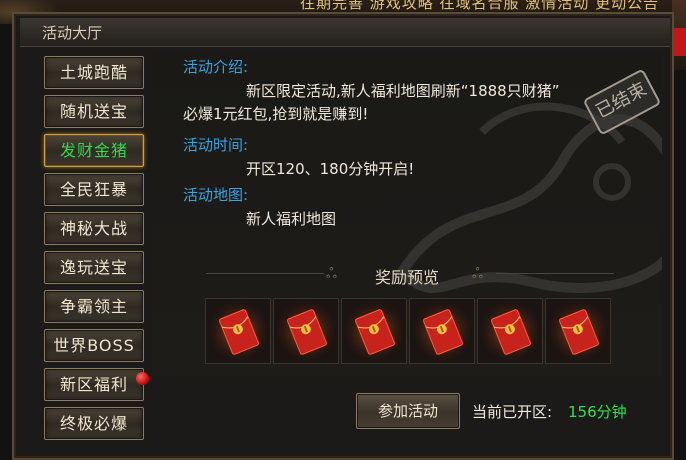 The height and width of the screenshot is (460, 686). Describe the element at coordinates (291, 219) in the screenshot. I see `activity-map-text: 新人福利地图` at that location.